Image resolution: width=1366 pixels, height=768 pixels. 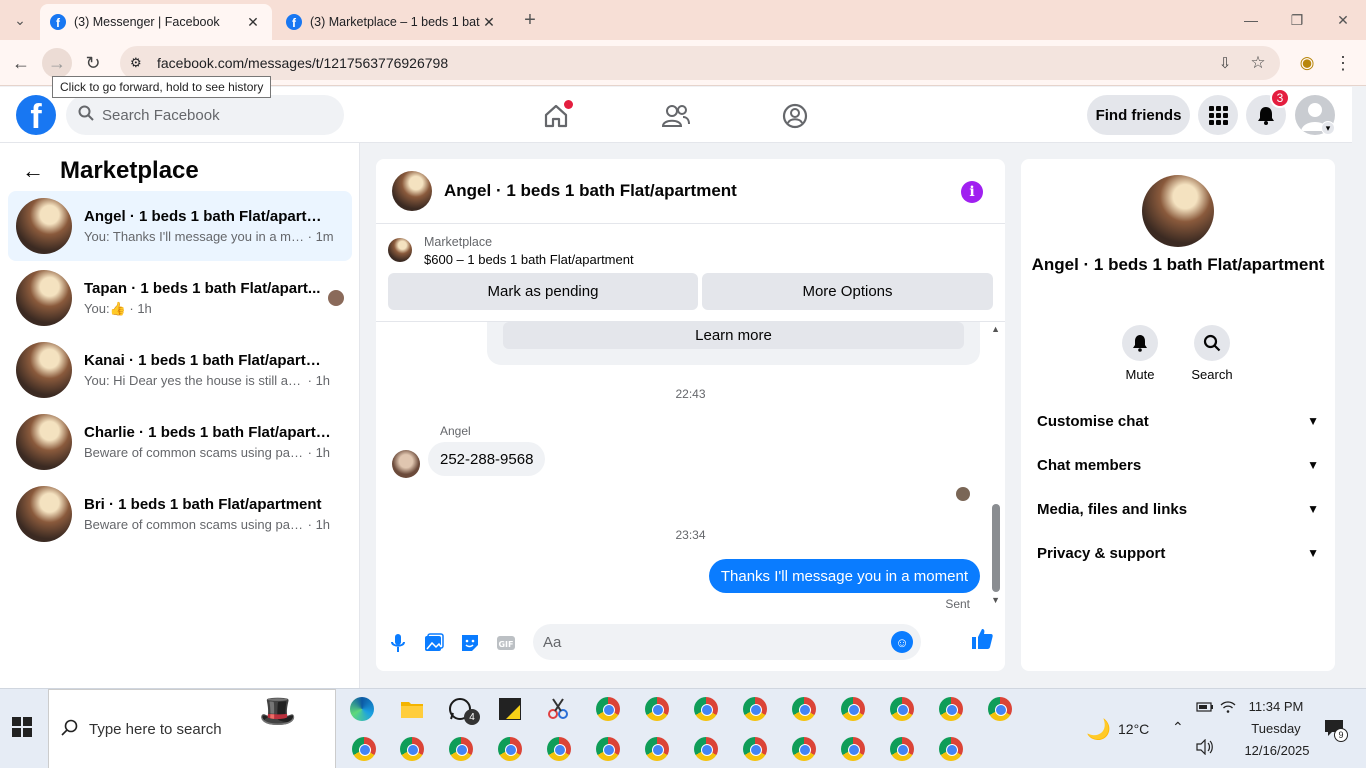 I want to click on menu-icon: ⋮, so click(x=1343, y=63).